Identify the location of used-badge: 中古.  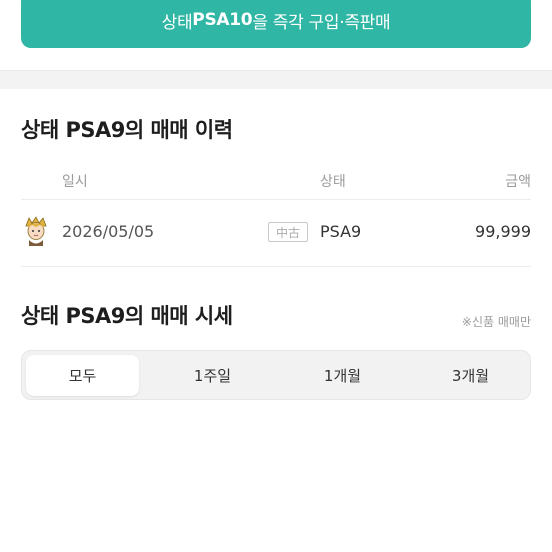
(288, 232).